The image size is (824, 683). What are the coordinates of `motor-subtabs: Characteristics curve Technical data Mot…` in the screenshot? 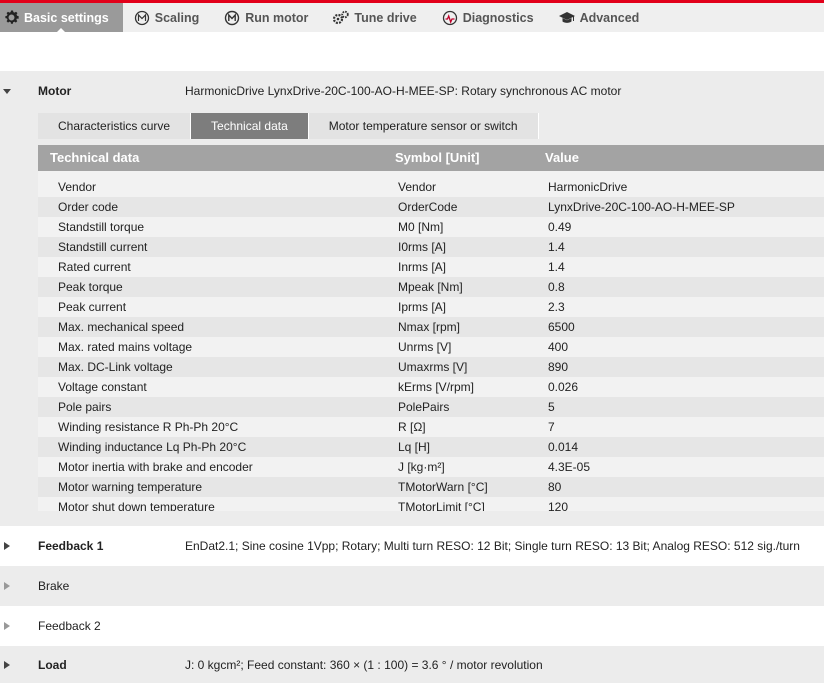 It's located at (288, 126).